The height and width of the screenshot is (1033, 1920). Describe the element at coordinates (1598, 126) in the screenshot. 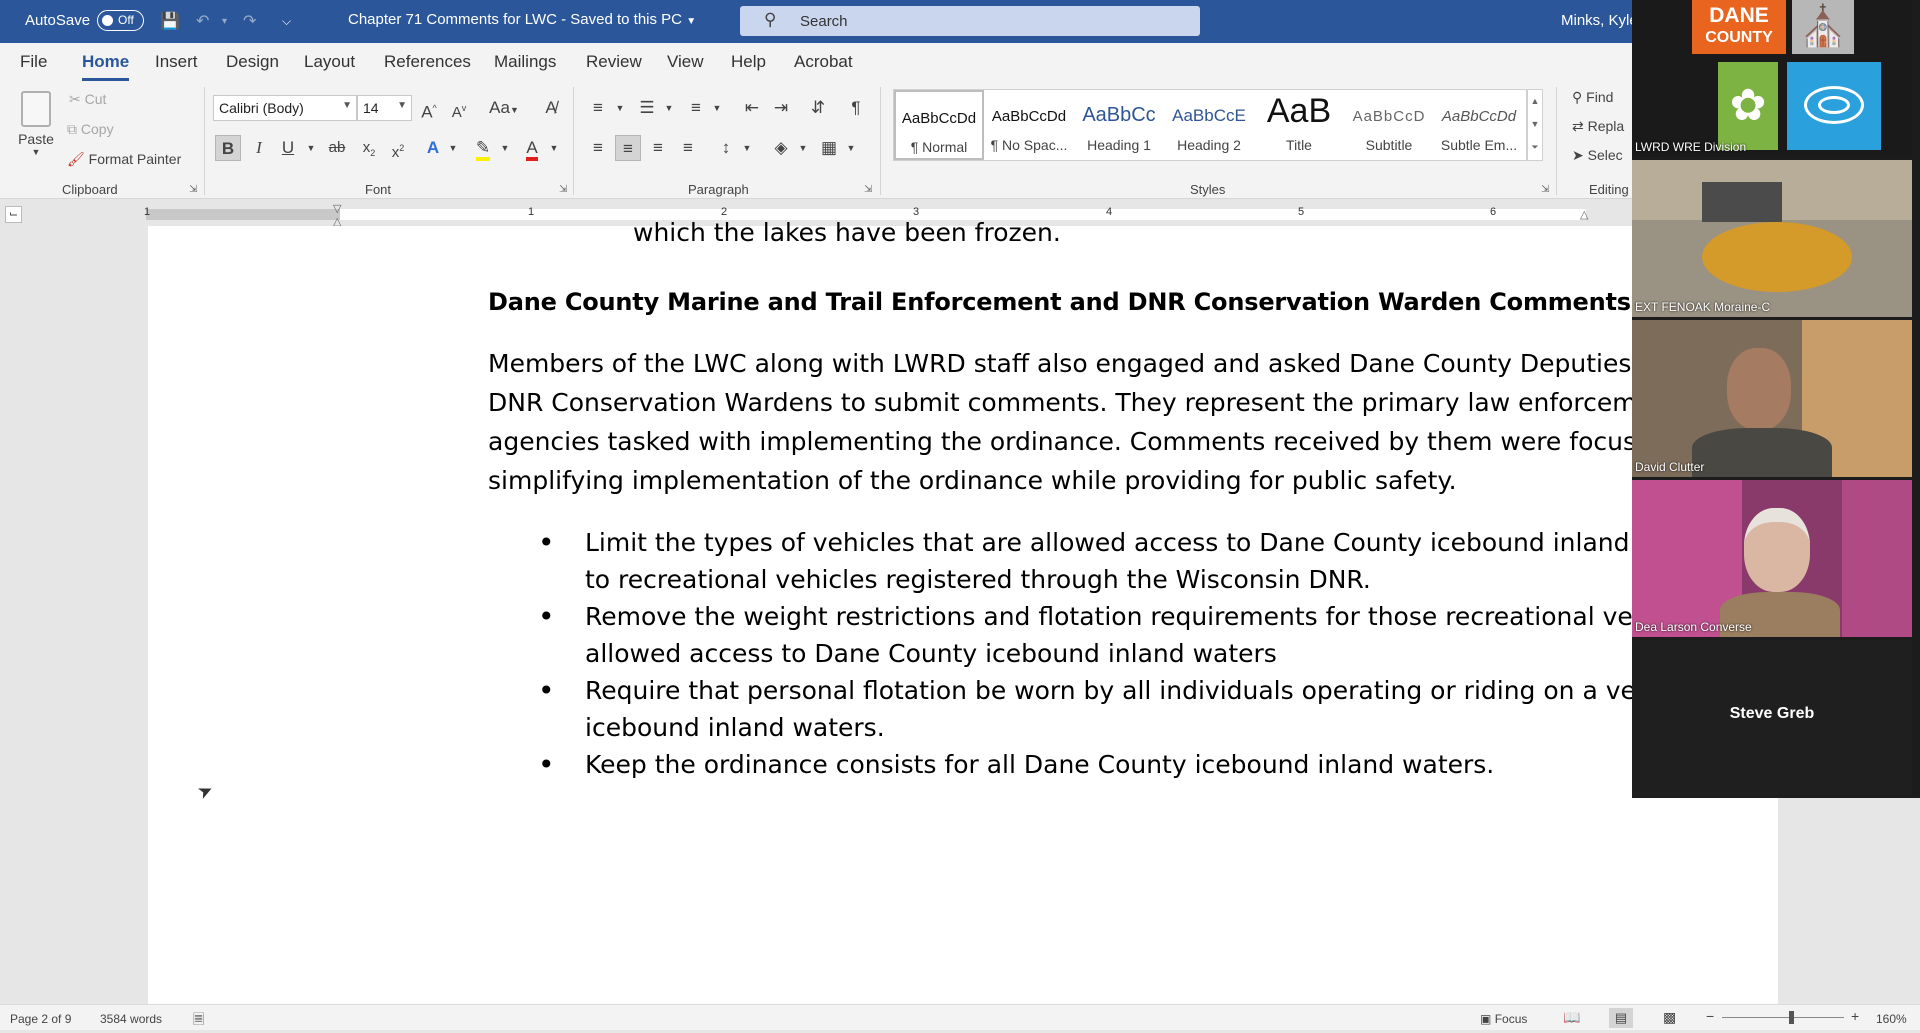

I see `replace-button: ⇄ Repla` at that location.